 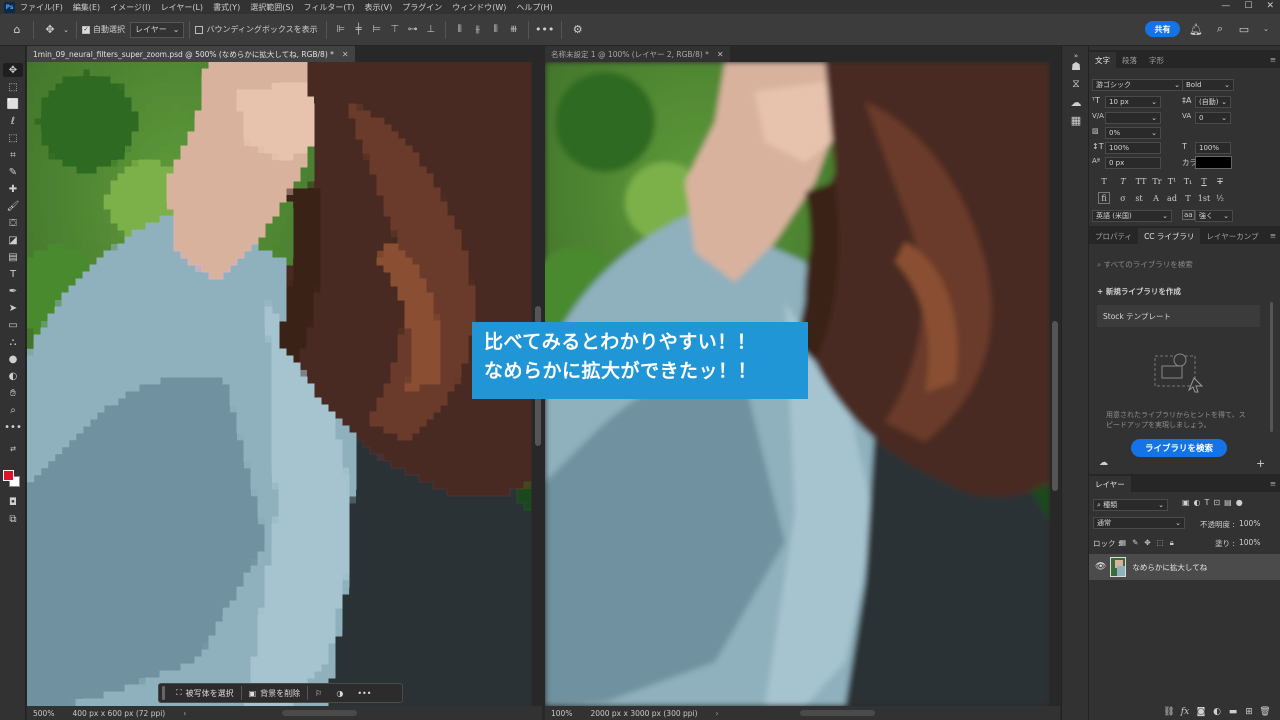 I want to click on share-button: 共有, so click(x=1162, y=29).